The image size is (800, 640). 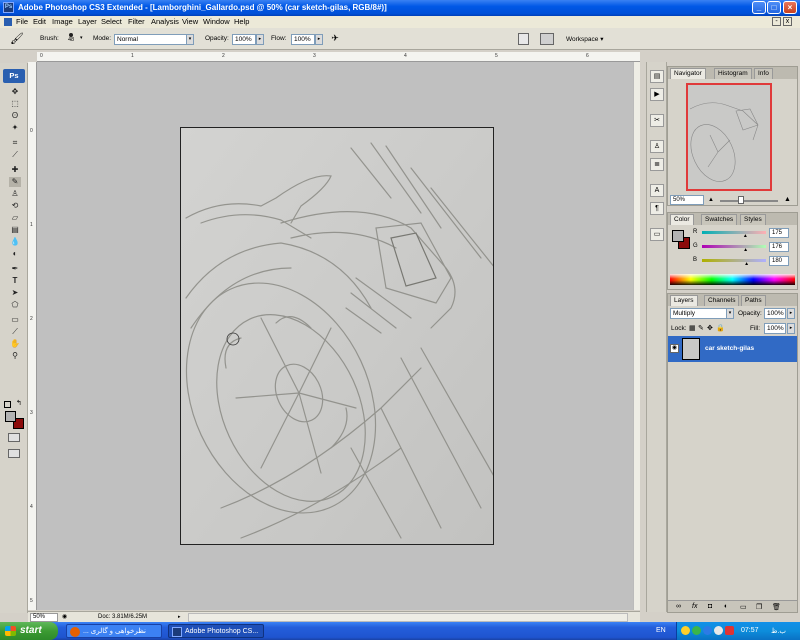 I want to click on eraser-tool-icon: ▱, so click(x=15, y=218).